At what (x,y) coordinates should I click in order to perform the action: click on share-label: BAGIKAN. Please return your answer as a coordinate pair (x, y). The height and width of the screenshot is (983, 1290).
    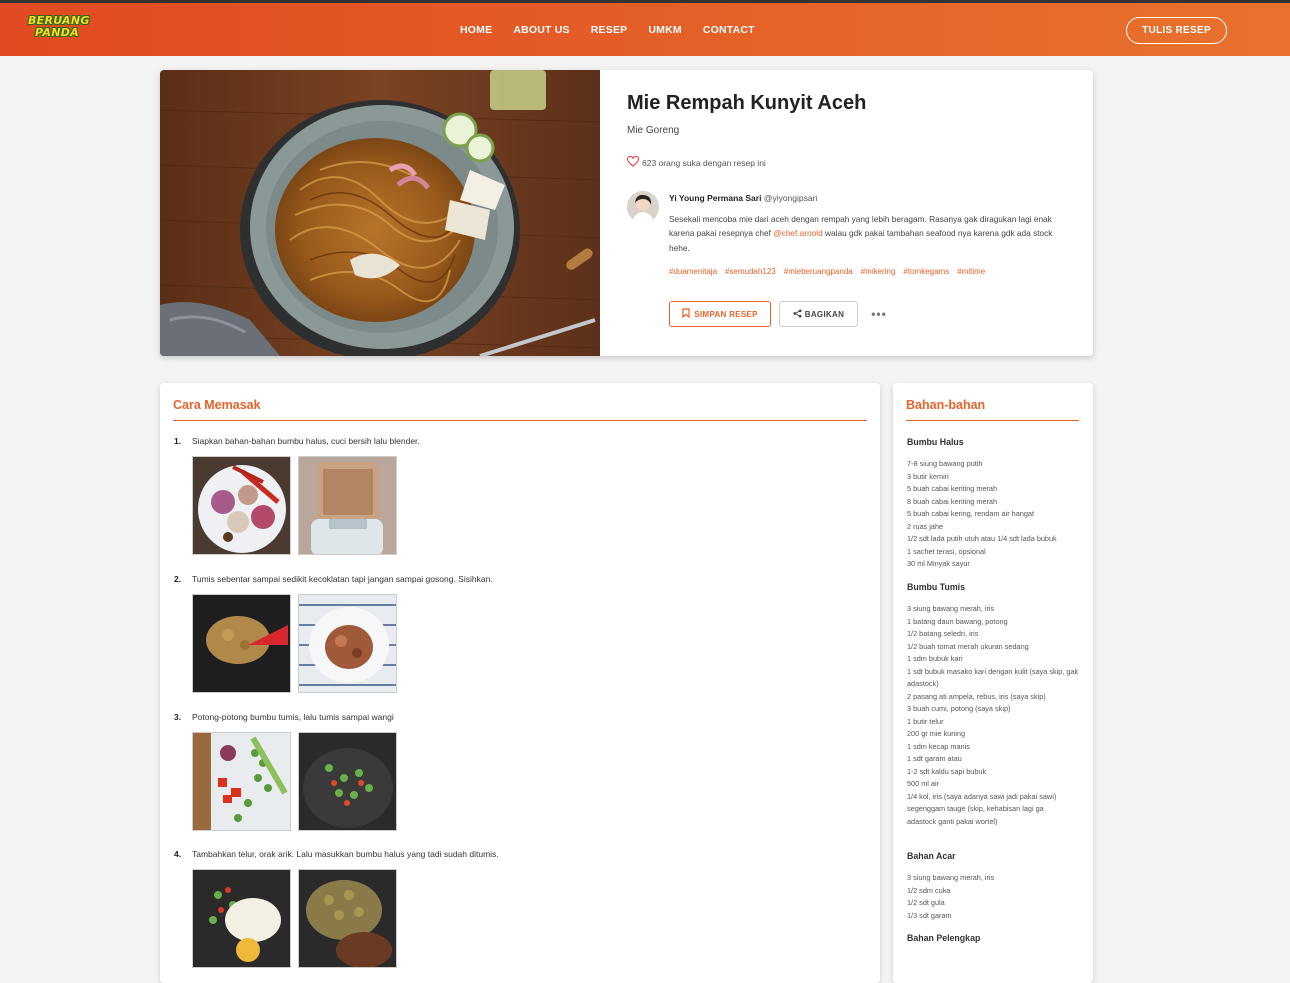
    Looking at the image, I should click on (824, 314).